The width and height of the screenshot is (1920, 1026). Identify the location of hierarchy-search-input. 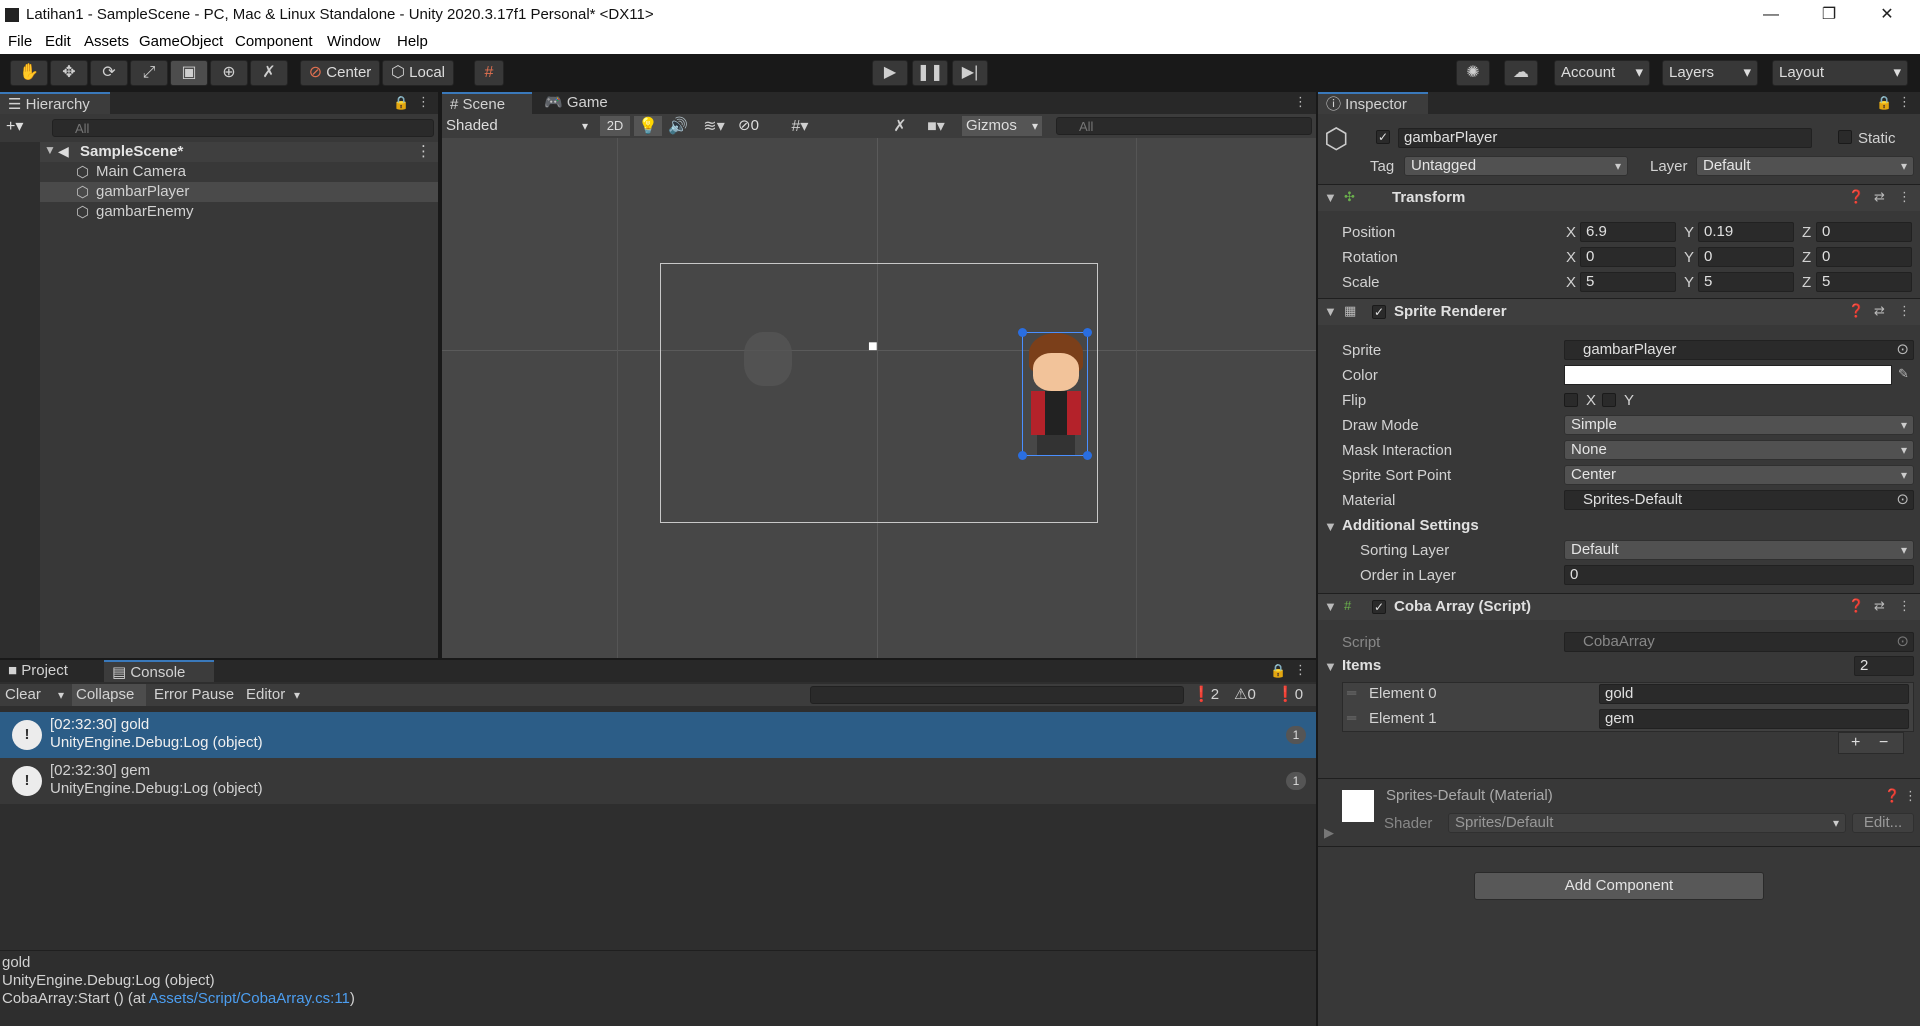
(243, 128).